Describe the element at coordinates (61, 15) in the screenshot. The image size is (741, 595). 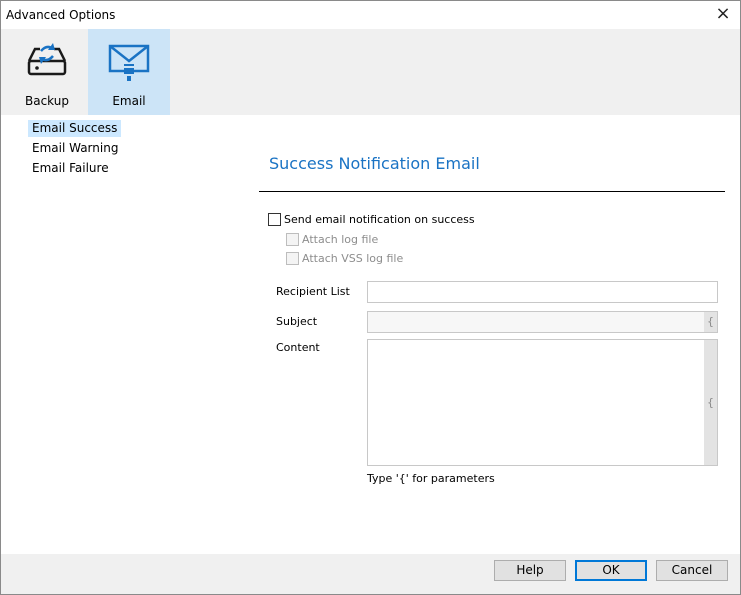
I see `window-title: Advanced Options` at that location.